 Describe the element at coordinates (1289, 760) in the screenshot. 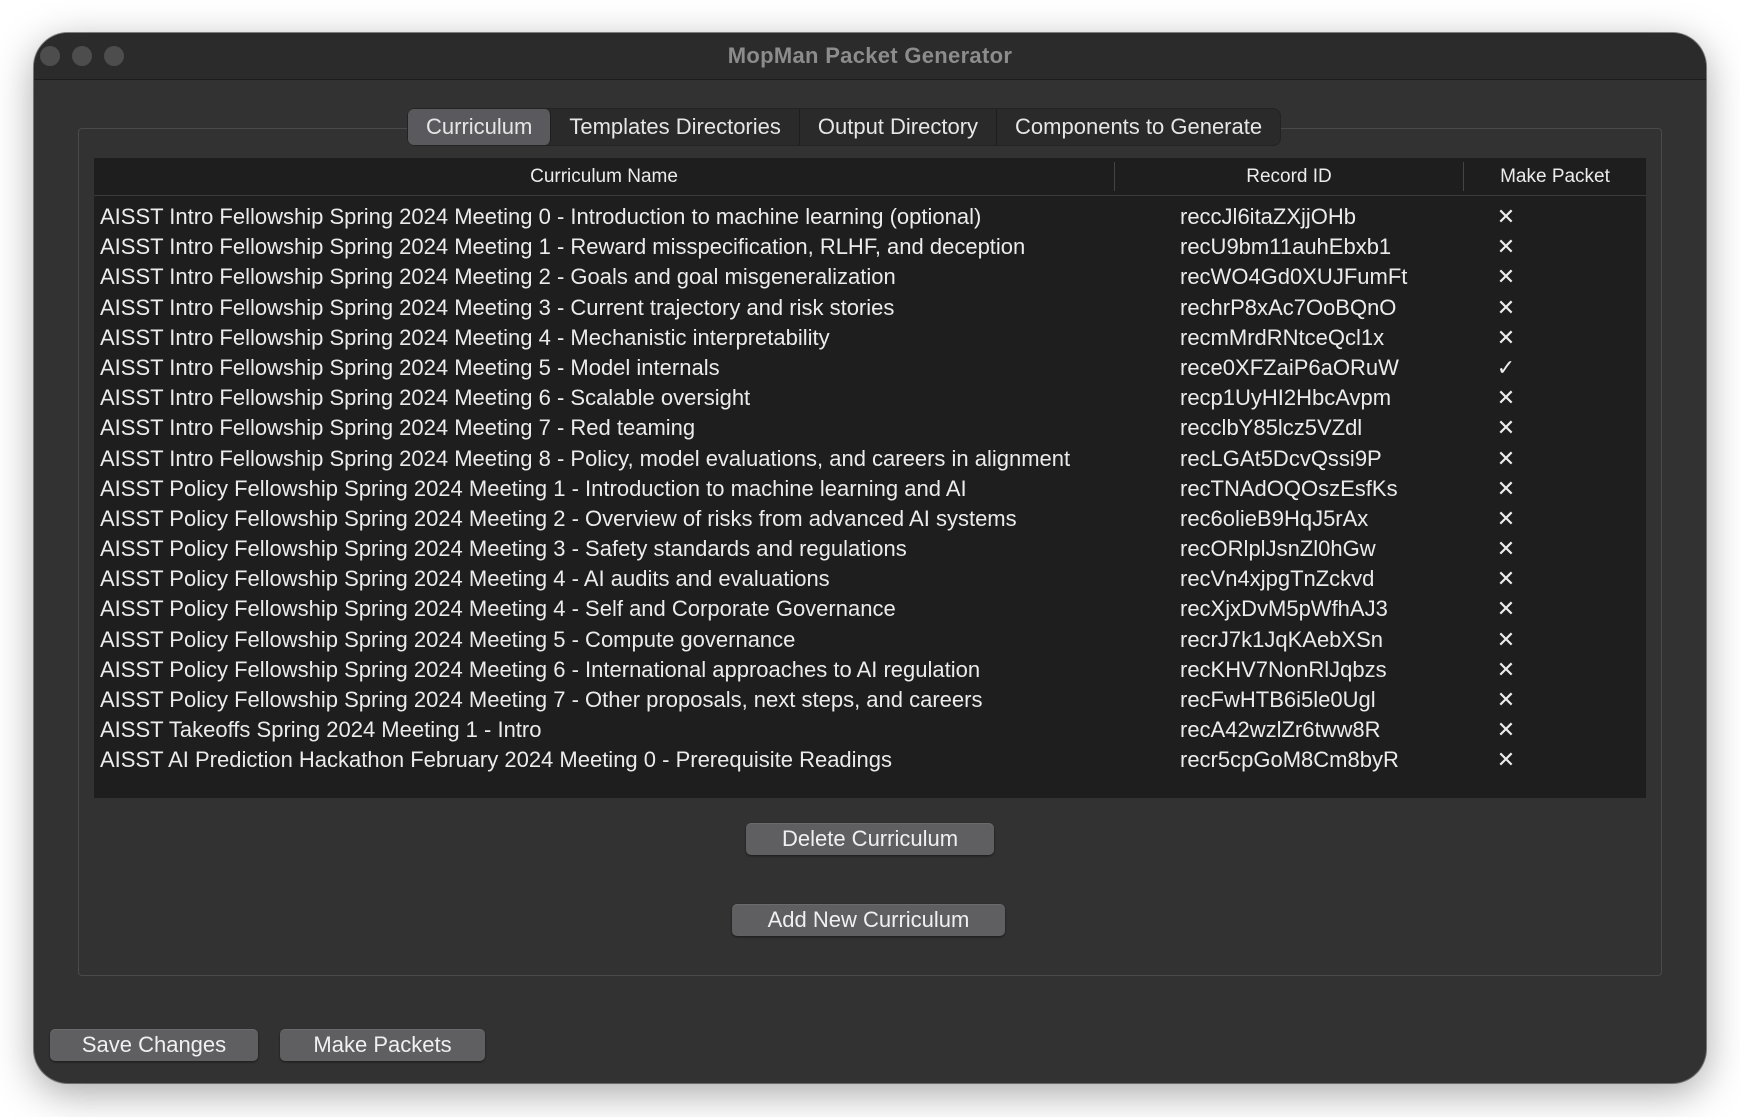

I see `record-id-cell: recr5cpGoM8Cm8byR` at that location.